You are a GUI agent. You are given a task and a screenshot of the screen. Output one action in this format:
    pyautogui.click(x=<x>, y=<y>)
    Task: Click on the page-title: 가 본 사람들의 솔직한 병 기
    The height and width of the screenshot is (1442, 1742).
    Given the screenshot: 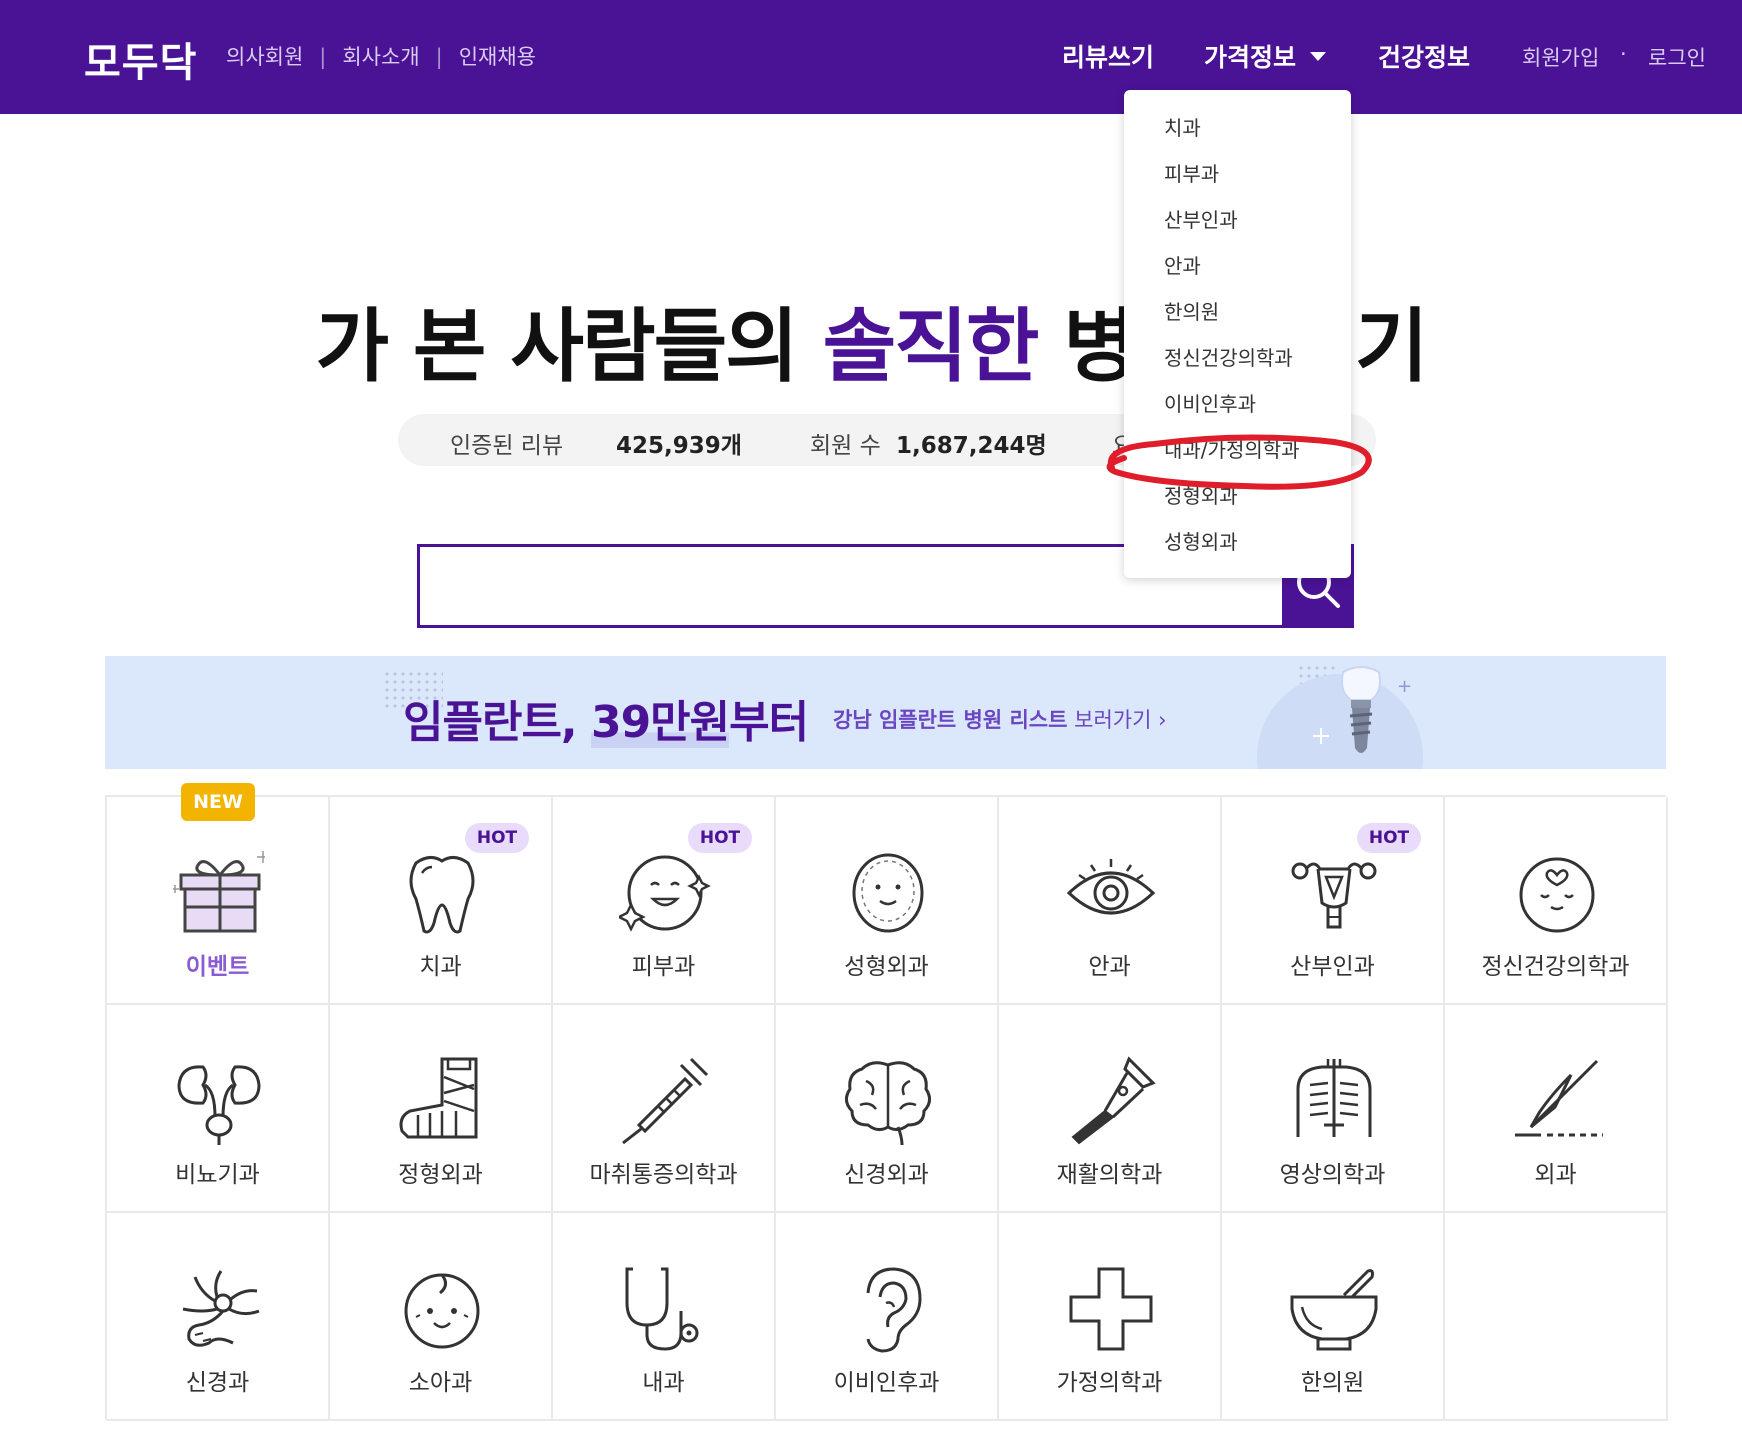 What is the action you would take?
    pyautogui.click(x=871, y=340)
    